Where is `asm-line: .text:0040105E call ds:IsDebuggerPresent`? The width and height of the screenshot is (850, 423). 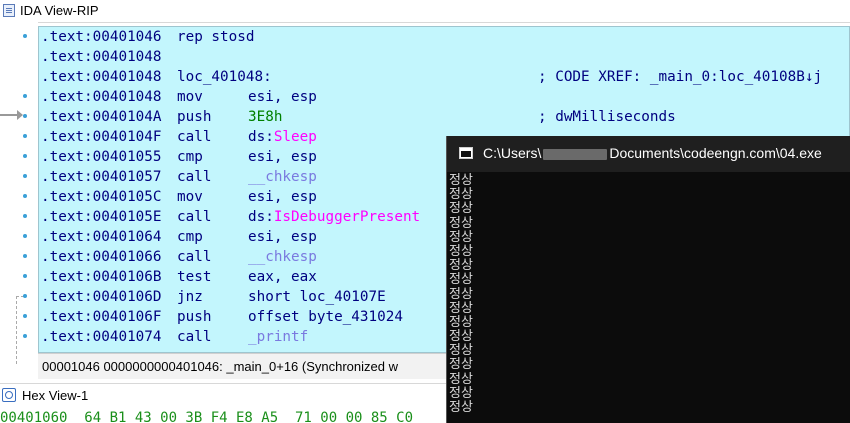 asm-line: .text:0040105E call ds:IsDebuggerPresent is located at coordinates (230, 217).